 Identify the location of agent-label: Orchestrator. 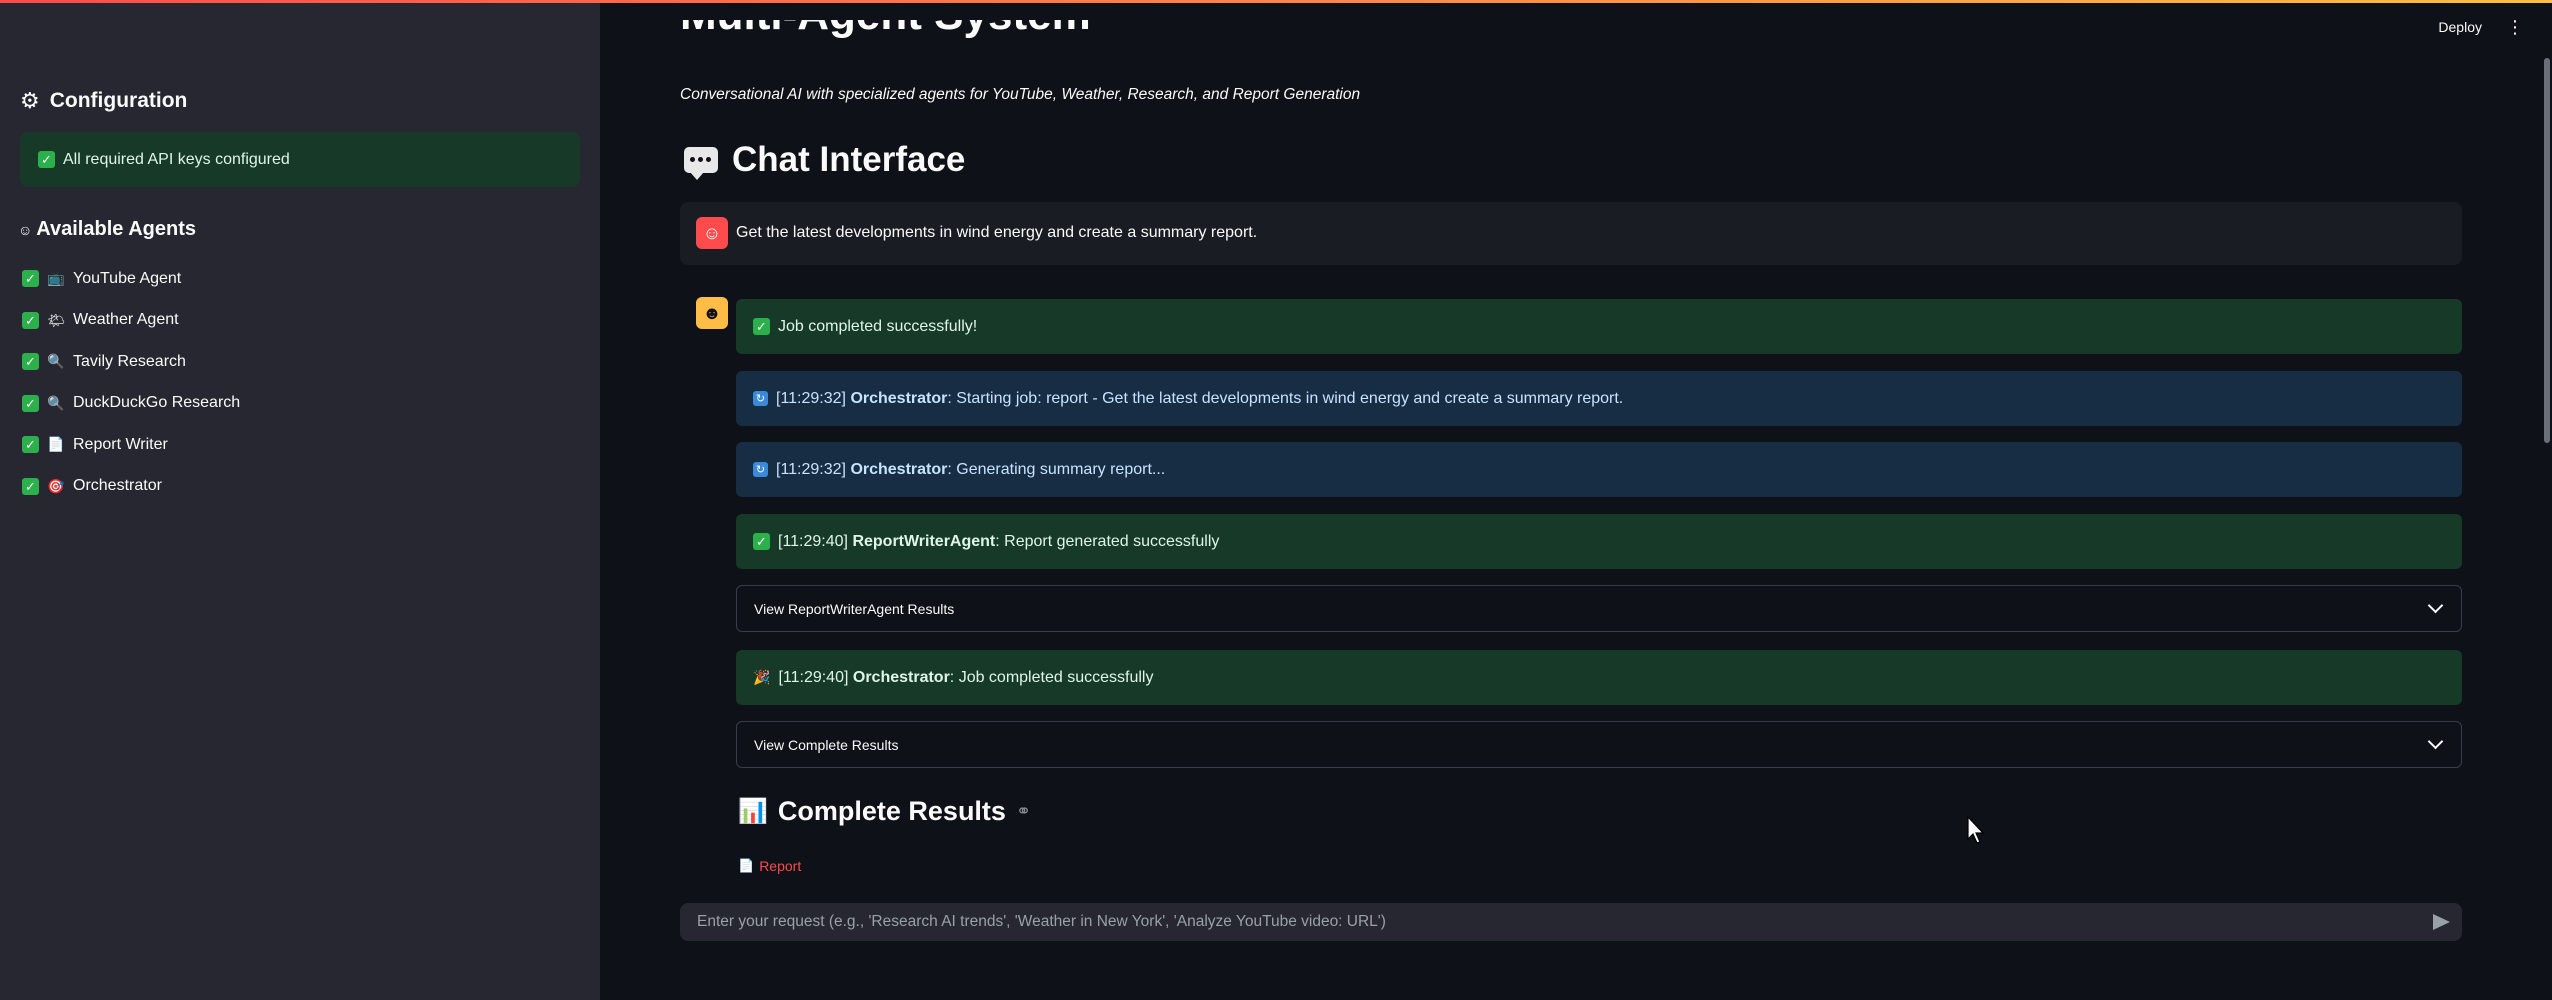
(117, 486).